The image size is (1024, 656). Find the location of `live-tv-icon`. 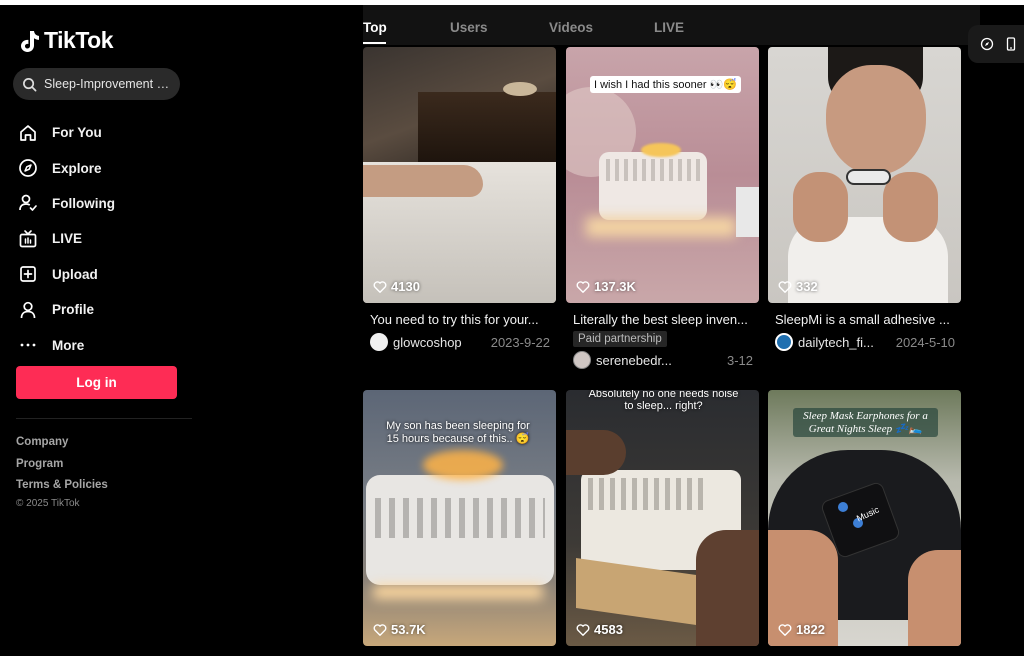

live-tv-icon is located at coordinates (28, 239).